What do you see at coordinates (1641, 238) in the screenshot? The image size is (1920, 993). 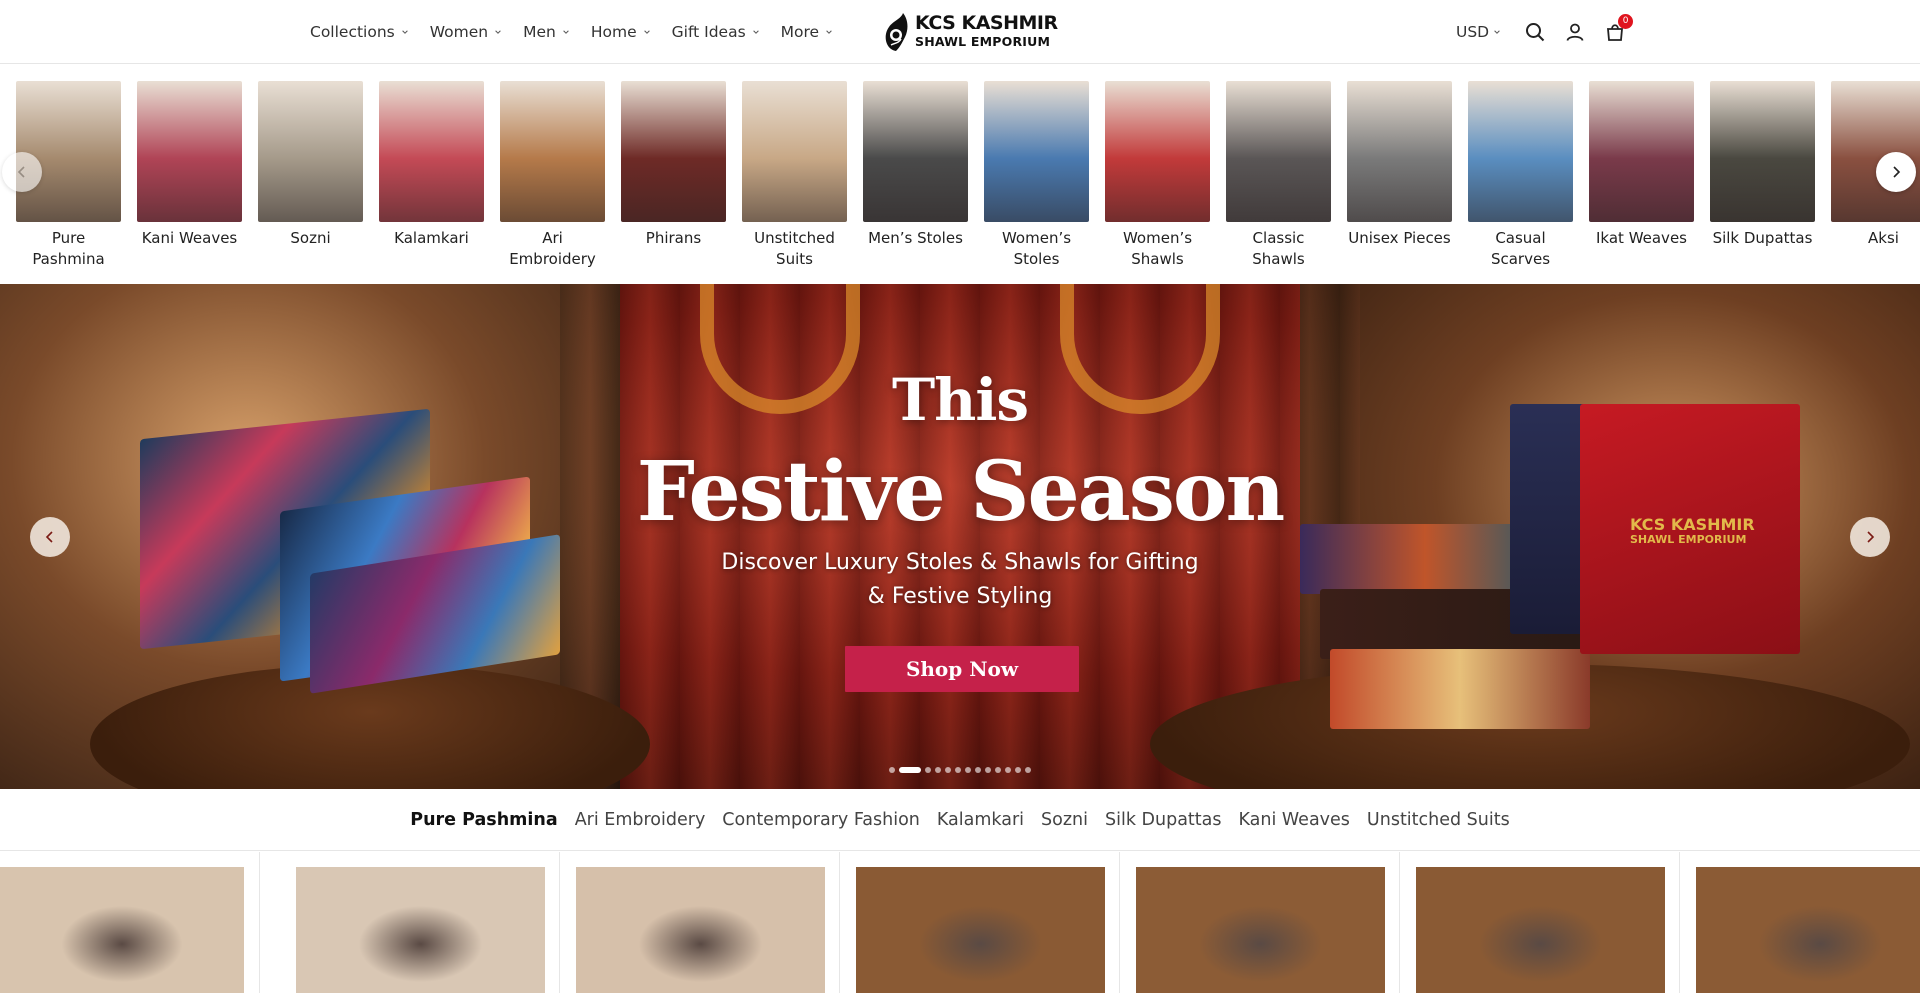 I see `category-label: Ikat Weaves` at bounding box center [1641, 238].